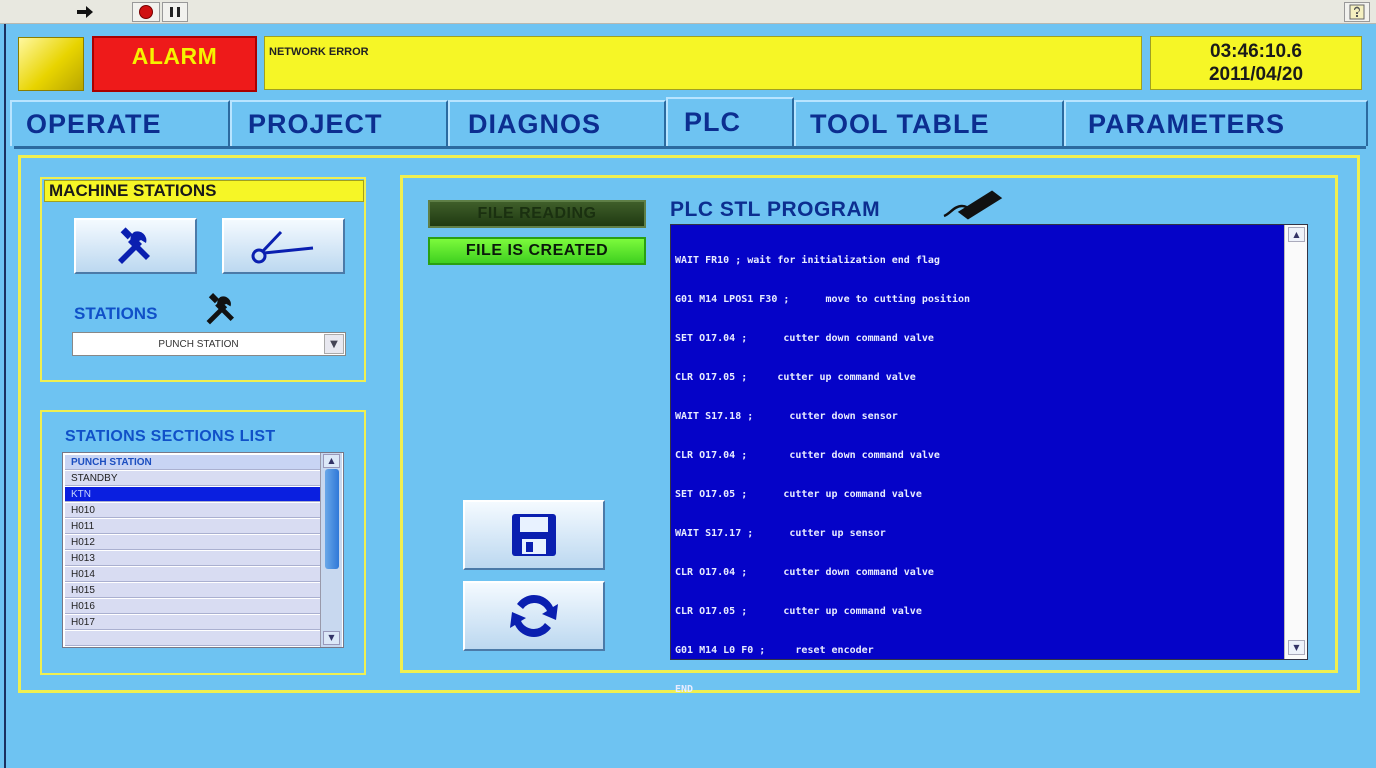  I want to click on cut-button, so click(283, 246).